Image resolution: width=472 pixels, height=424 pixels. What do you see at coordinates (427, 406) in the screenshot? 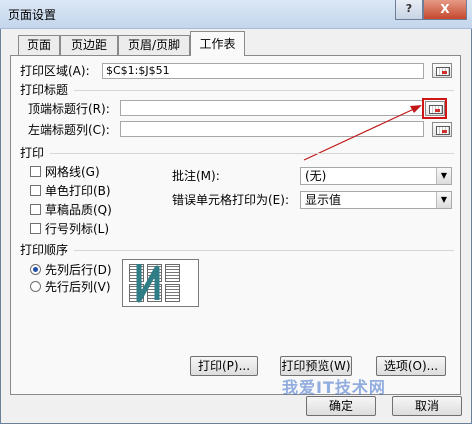
I see `cancel-button: 取消` at bounding box center [427, 406].